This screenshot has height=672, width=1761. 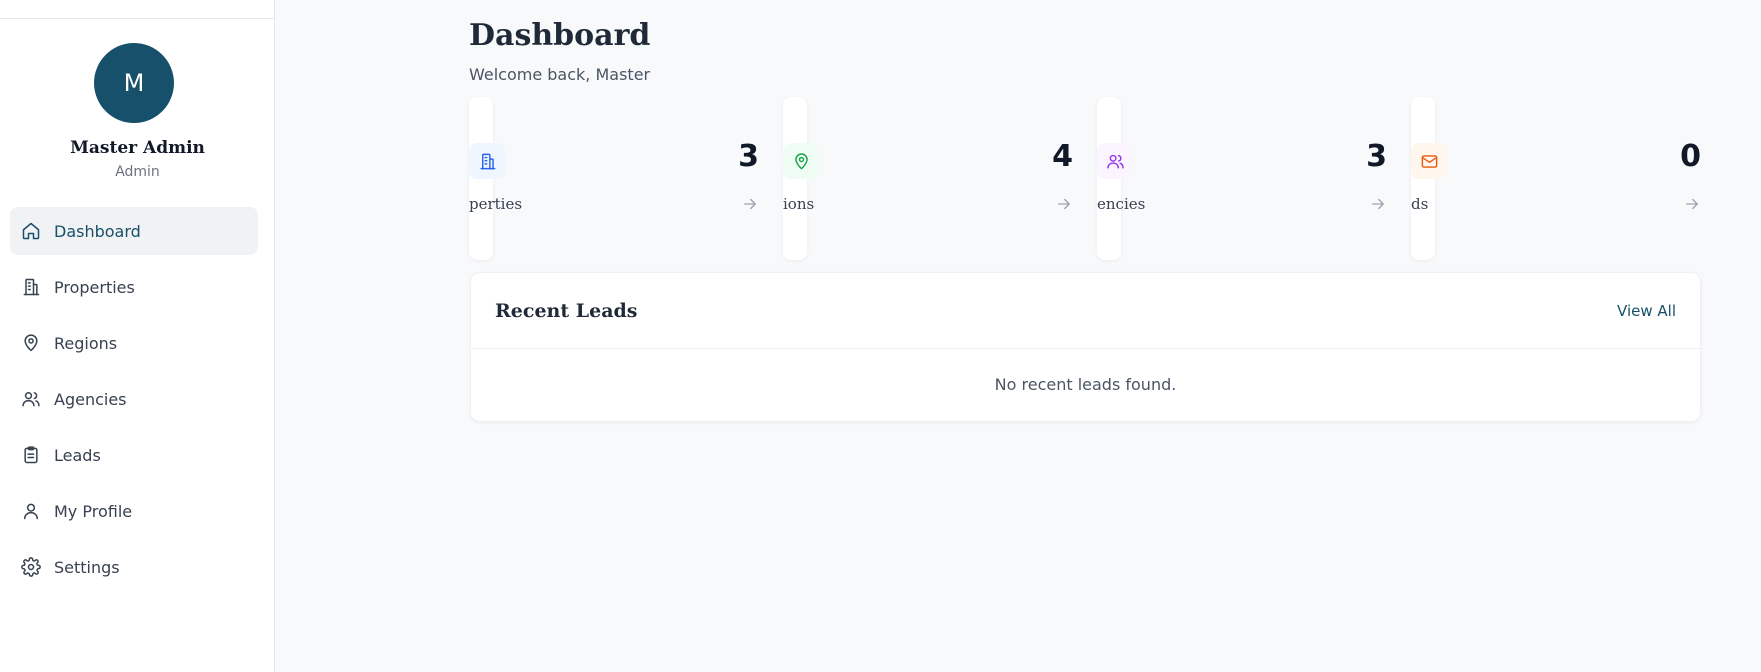 What do you see at coordinates (134, 567) in the screenshot?
I see `sidebar-item-settings: Settings` at bounding box center [134, 567].